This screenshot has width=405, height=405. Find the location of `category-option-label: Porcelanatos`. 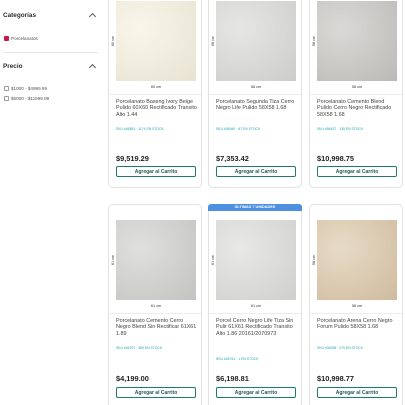

category-option-label: Porcelanatos is located at coordinates (24, 38).